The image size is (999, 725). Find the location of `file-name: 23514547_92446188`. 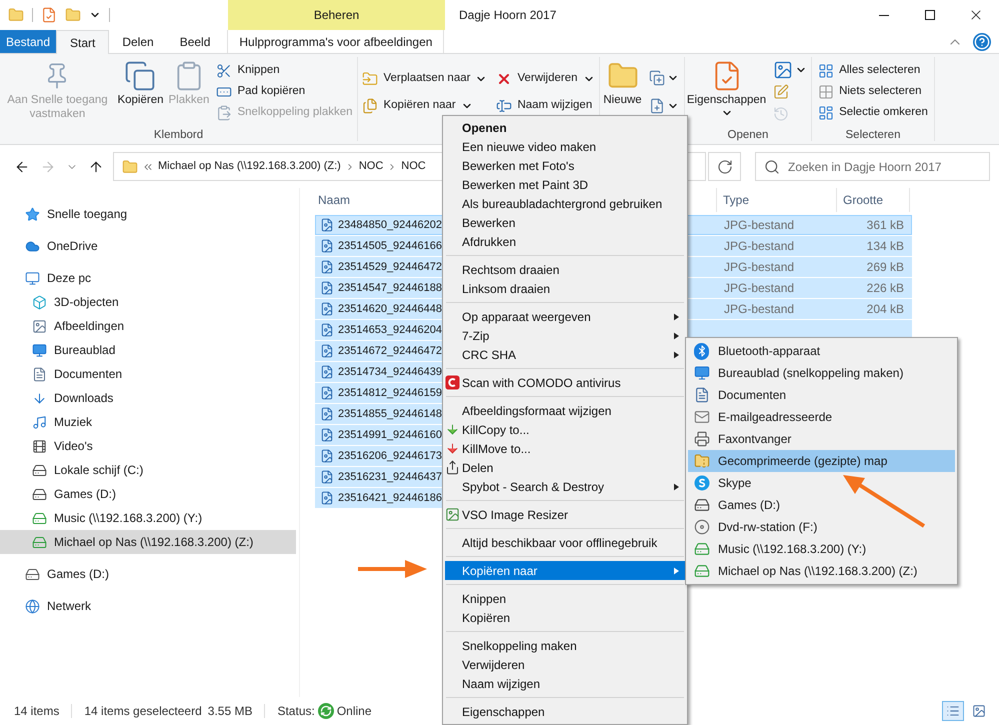

file-name: 23514547_92446188 is located at coordinates (390, 288).